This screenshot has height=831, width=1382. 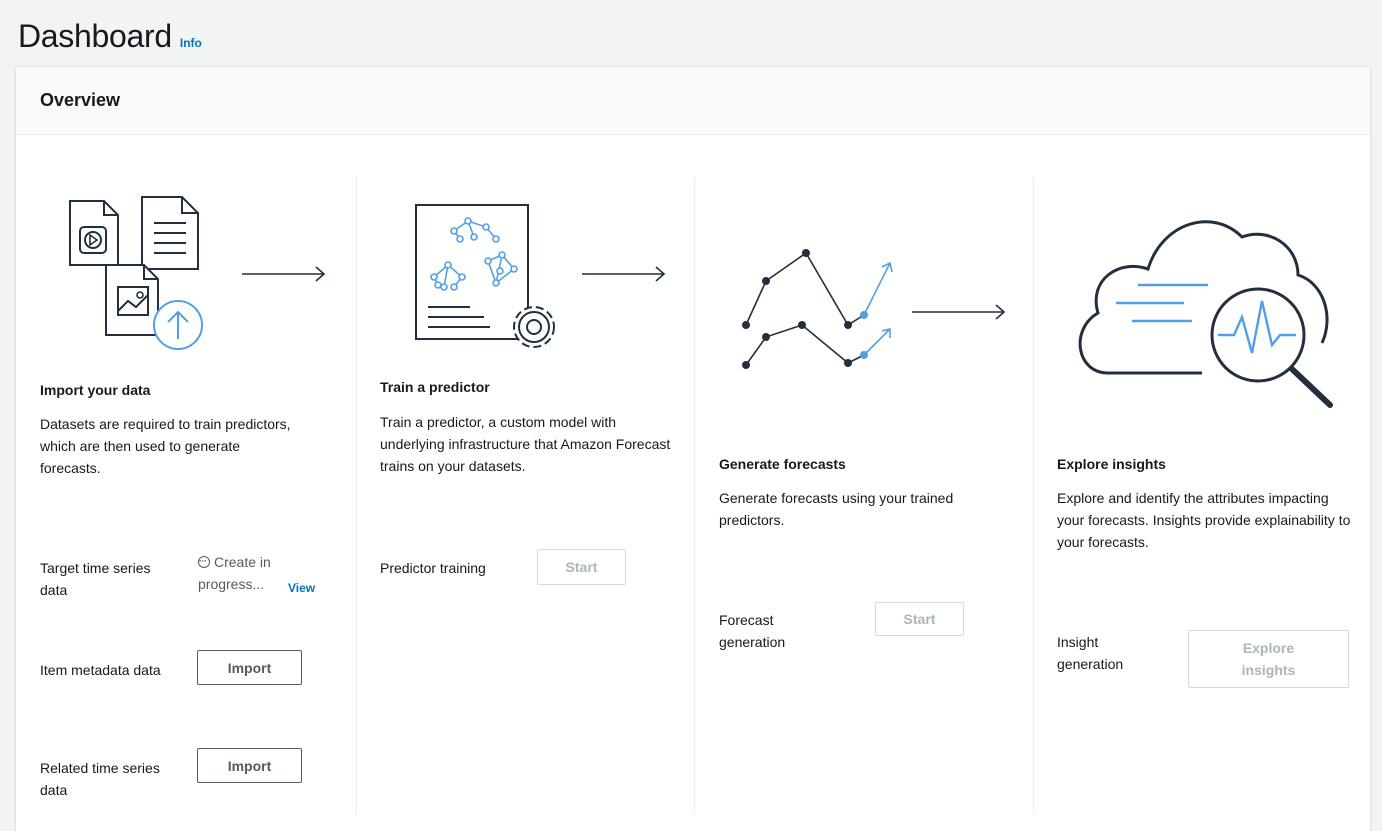 What do you see at coordinates (95, 36) in the screenshot?
I see `page-title: Dashboard` at bounding box center [95, 36].